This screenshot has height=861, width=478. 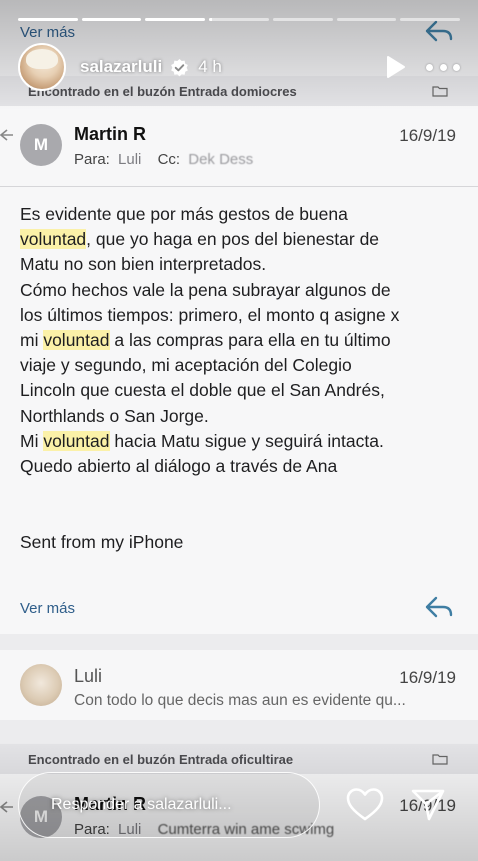 What do you see at coordinates (42, 67) in the screenshot?
I see `profile-avatar` at bounding box center [42, 67].